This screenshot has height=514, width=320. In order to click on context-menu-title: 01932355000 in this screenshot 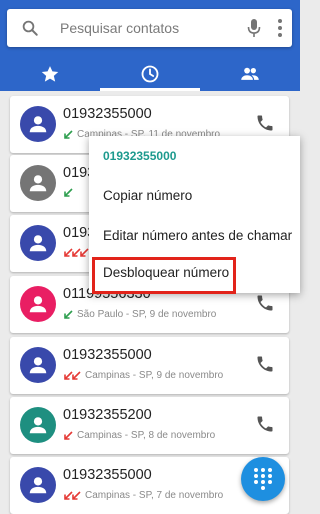, I will do `click(140, 156)`.